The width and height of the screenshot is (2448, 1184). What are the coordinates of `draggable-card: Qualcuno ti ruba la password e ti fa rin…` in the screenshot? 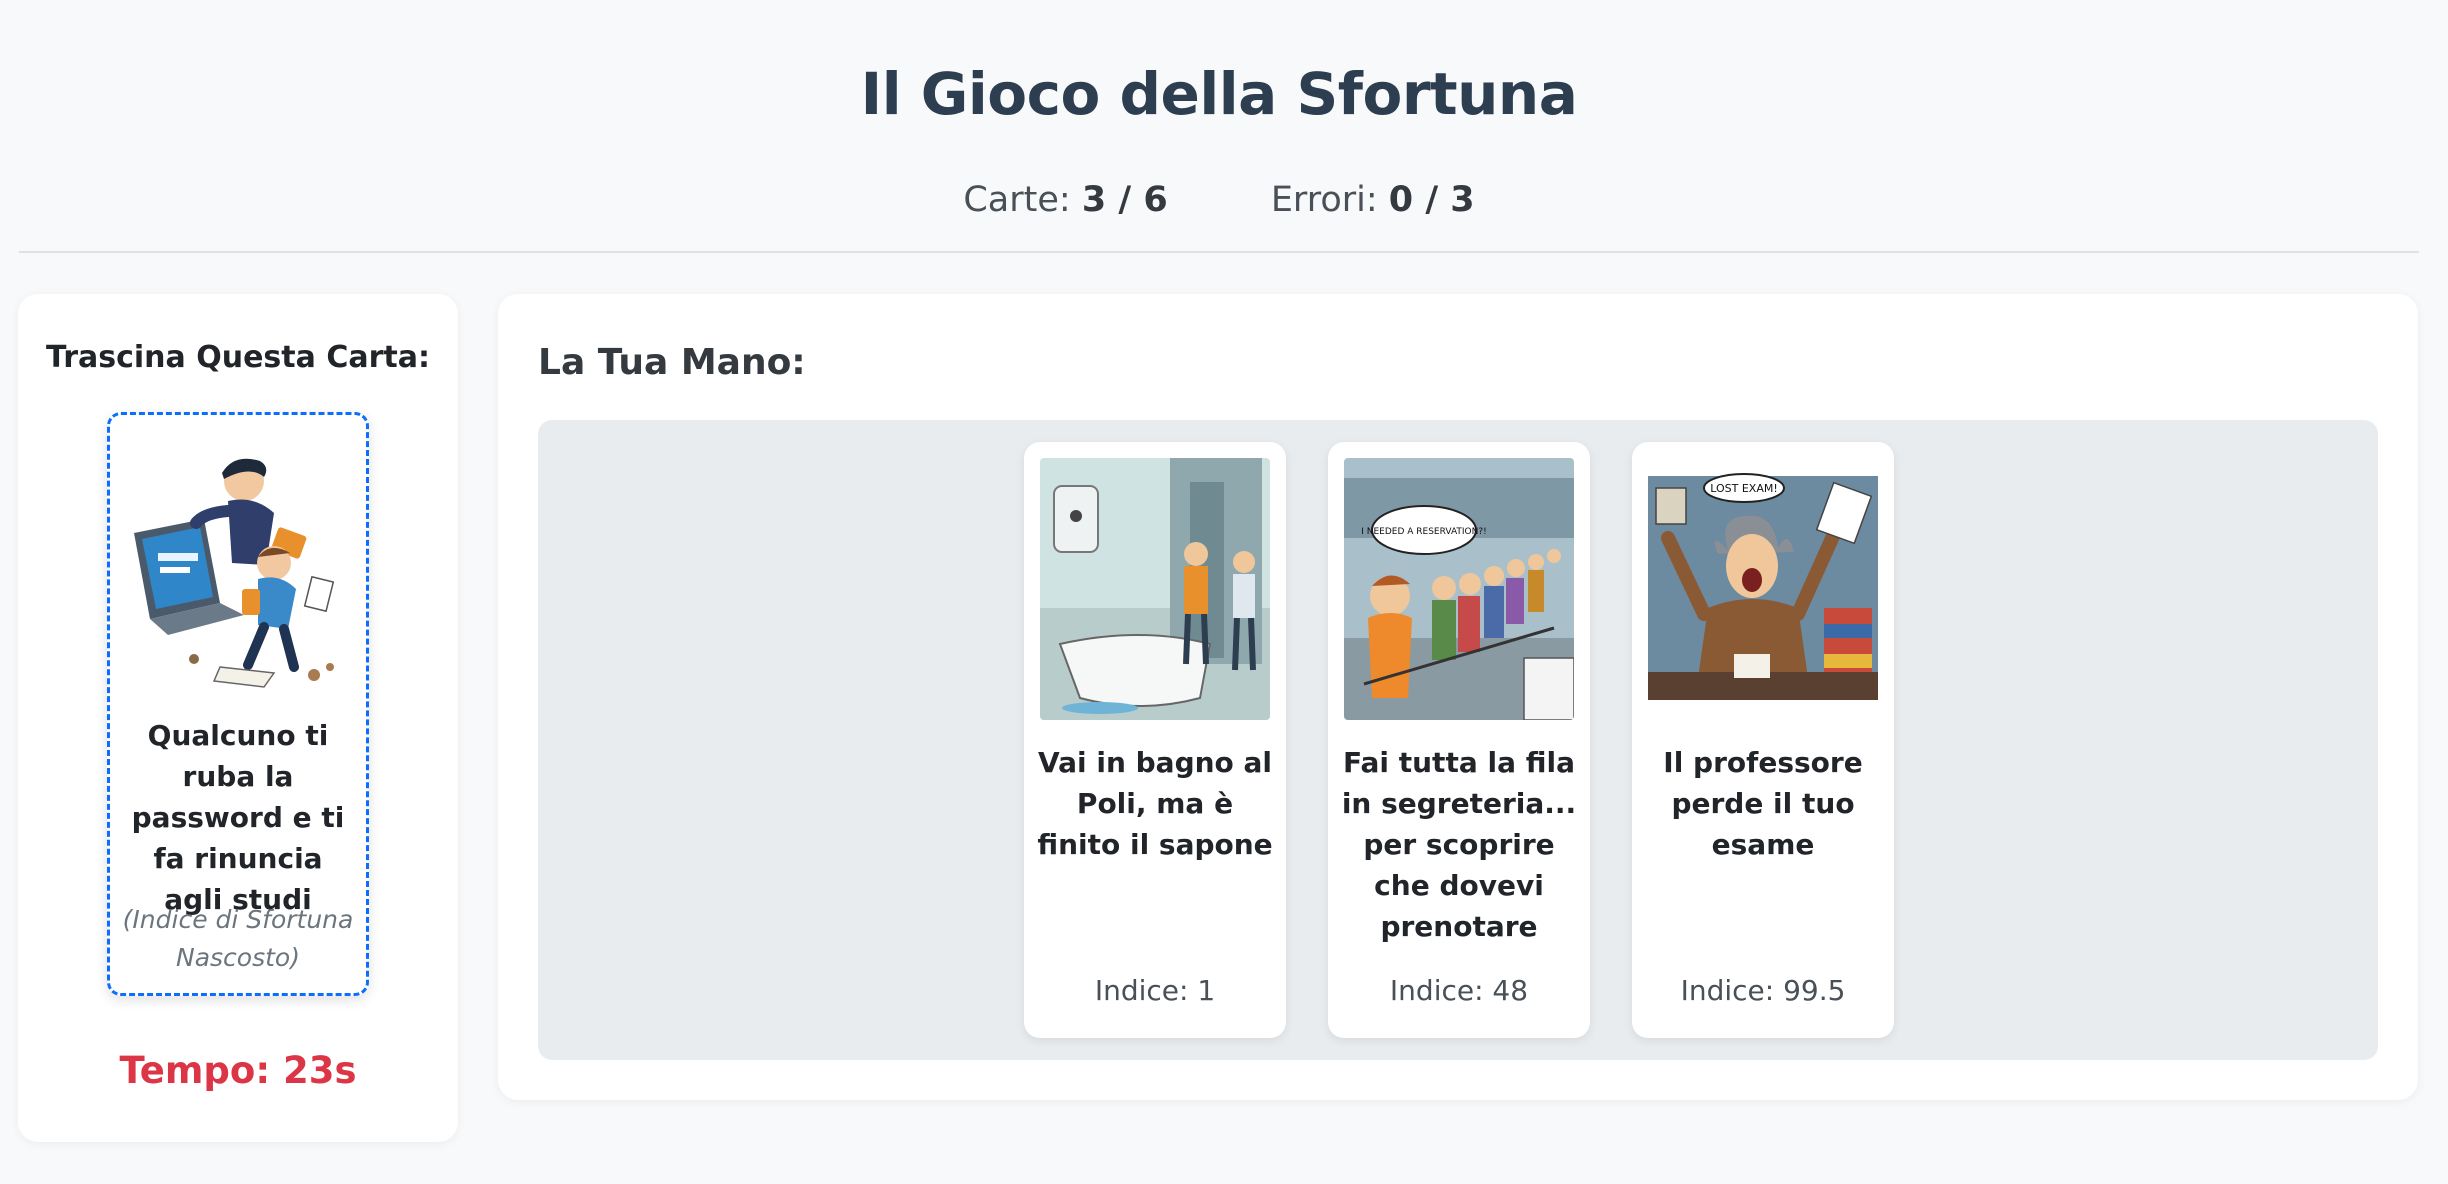 It's located at (238, 704).